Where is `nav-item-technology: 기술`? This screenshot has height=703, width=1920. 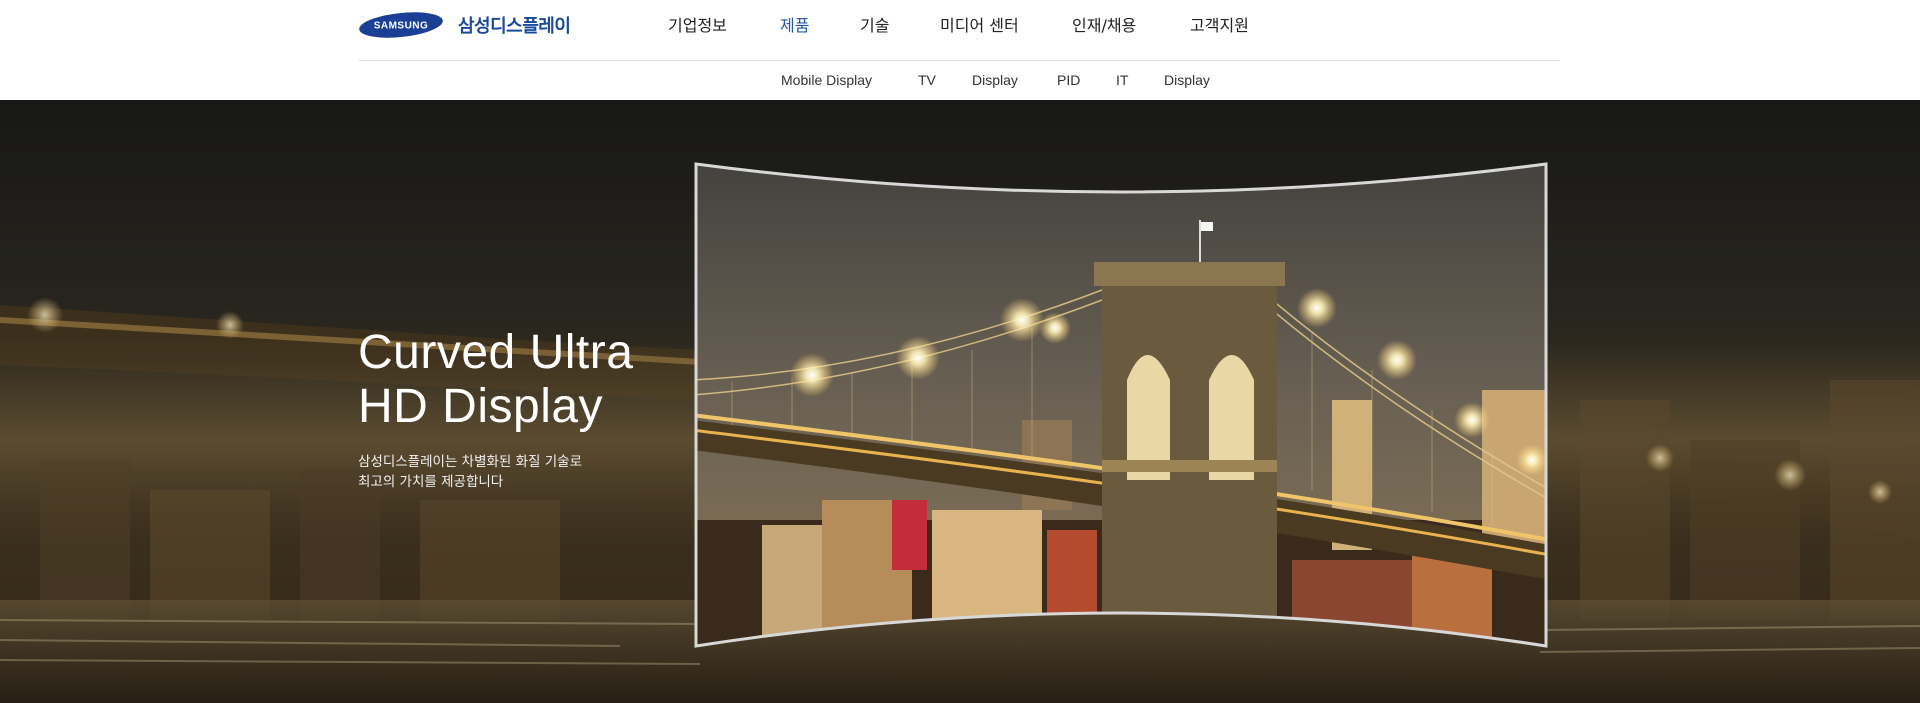 nav-item-technology: 기술 is located at coordinates (874, 24).